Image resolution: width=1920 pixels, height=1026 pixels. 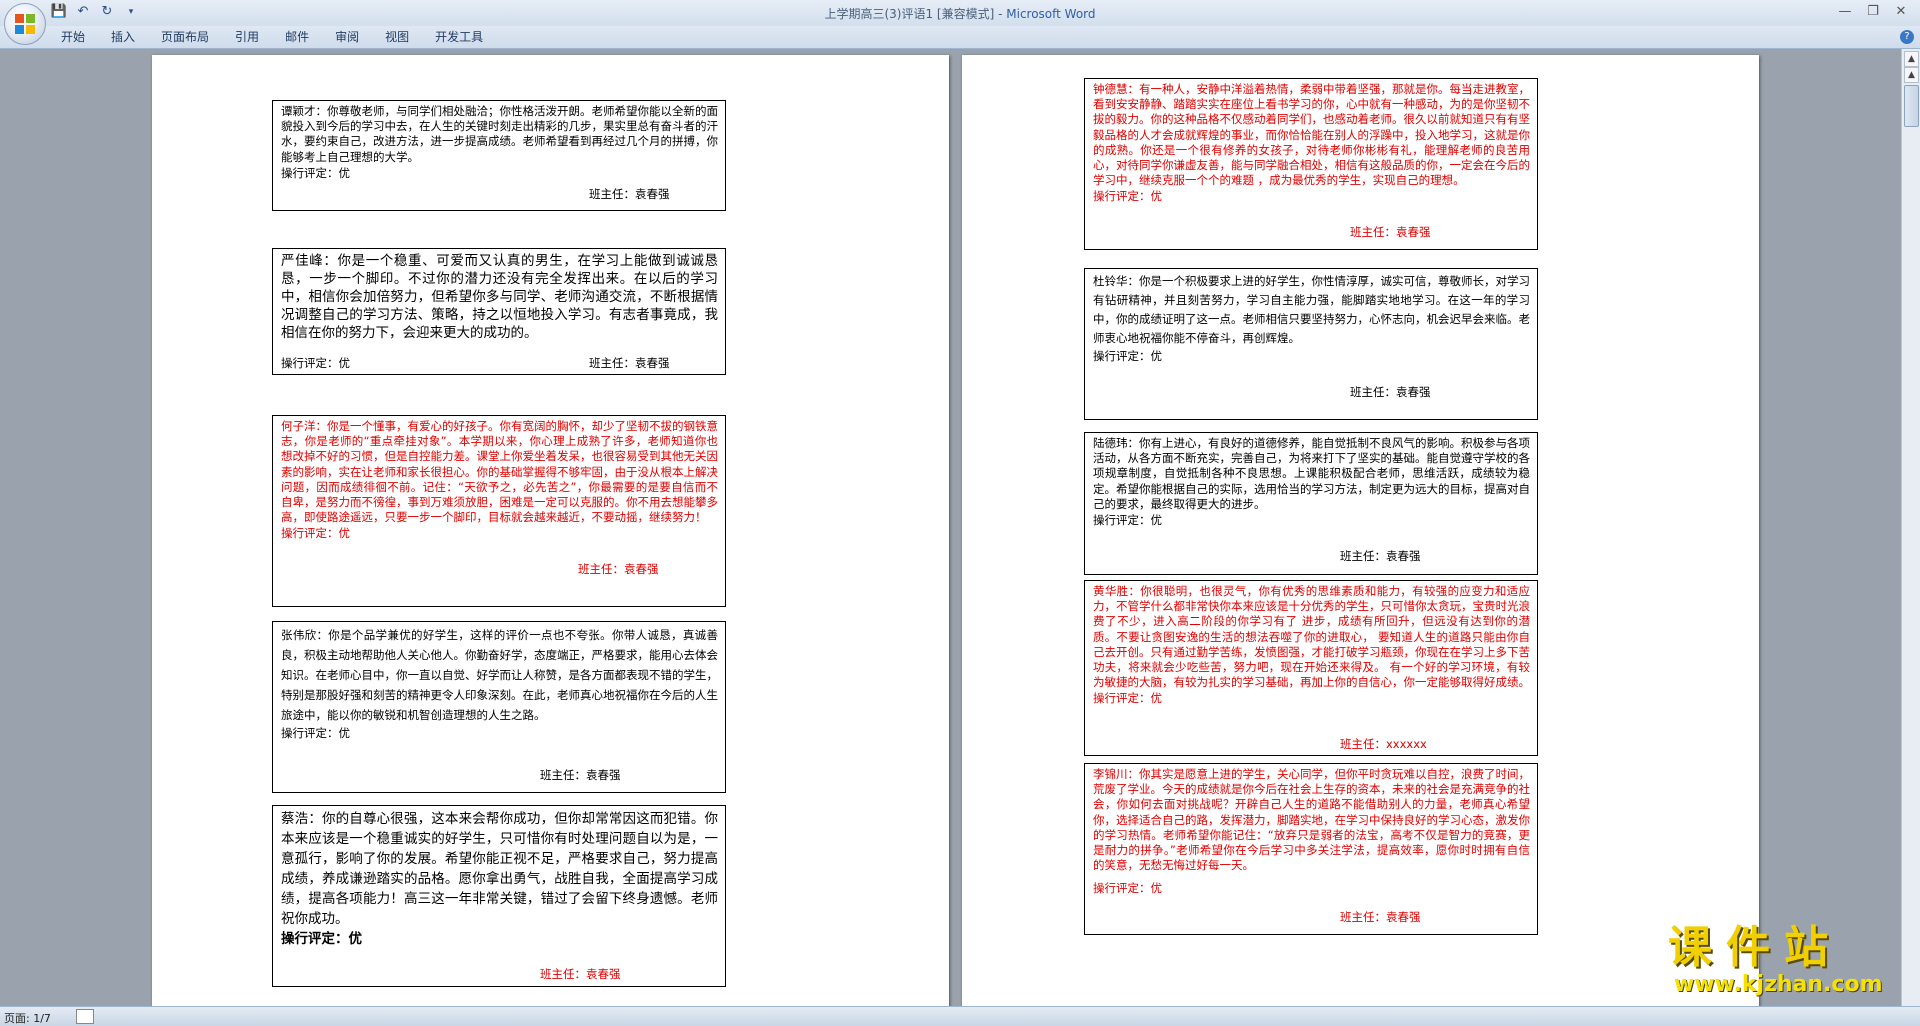 I want to click on window-controls: — ❐ ✕, so click(x=1873, y=12).